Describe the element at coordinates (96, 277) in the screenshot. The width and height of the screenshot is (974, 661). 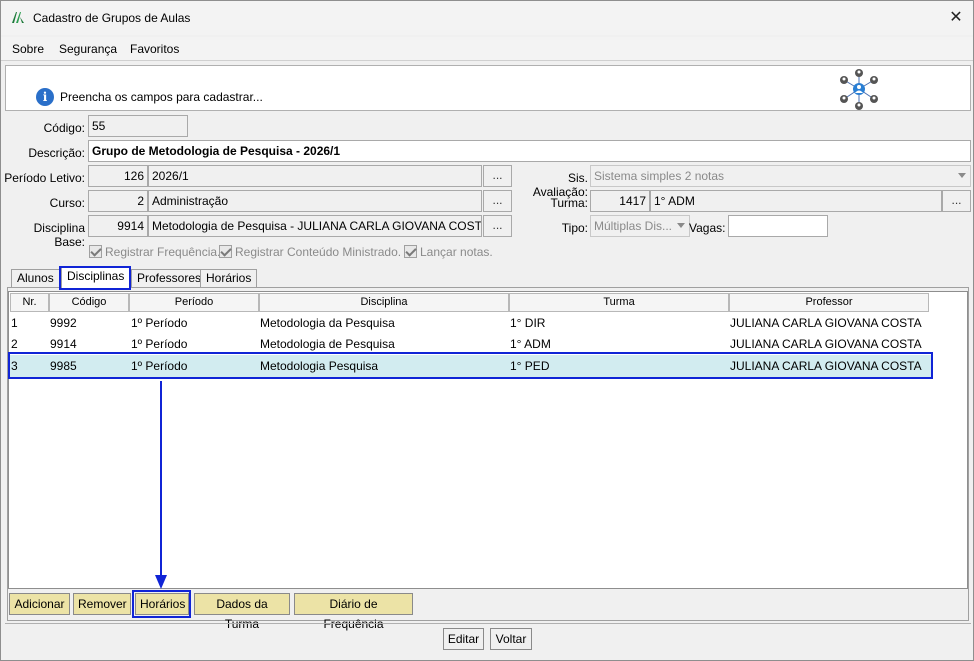
I see `tab-disciplinas: Disciplinas` at that location.